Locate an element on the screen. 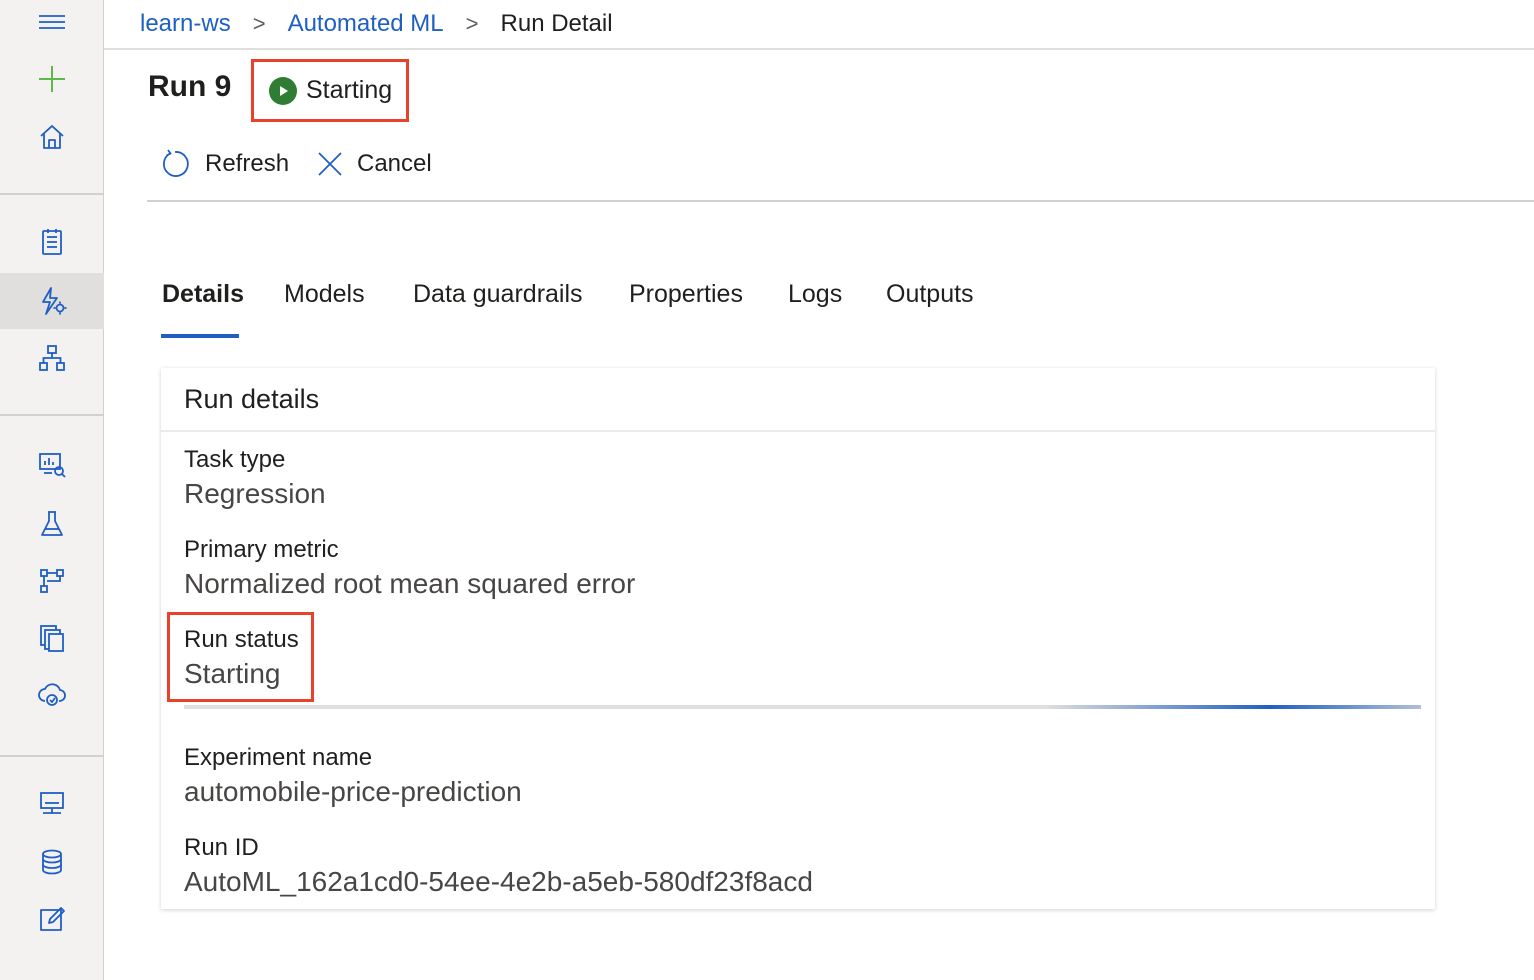 The width and height of the screenshot is (1534, 980). close-icon is located at coordinates (330, 164).